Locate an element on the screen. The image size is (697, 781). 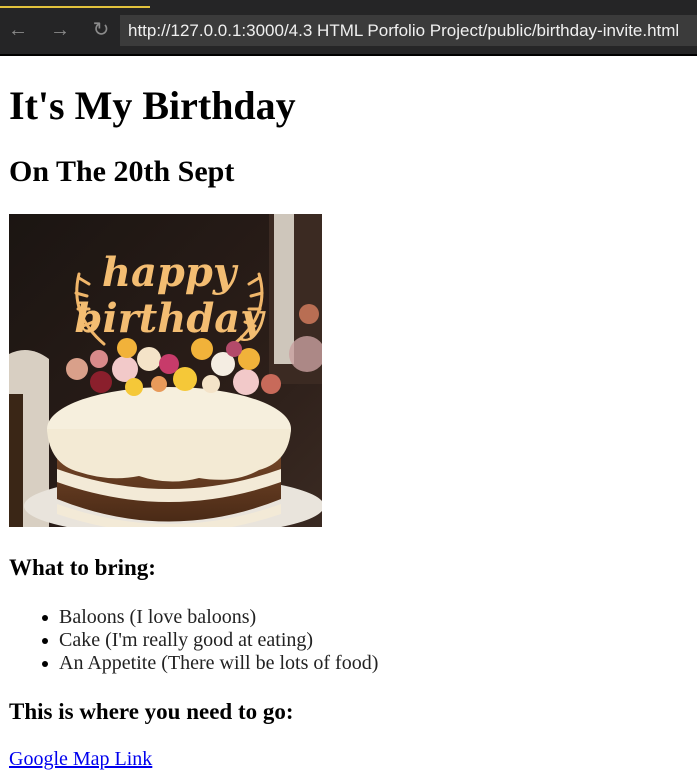
arrow-right-icon: → is located at coordinates (60, 30).